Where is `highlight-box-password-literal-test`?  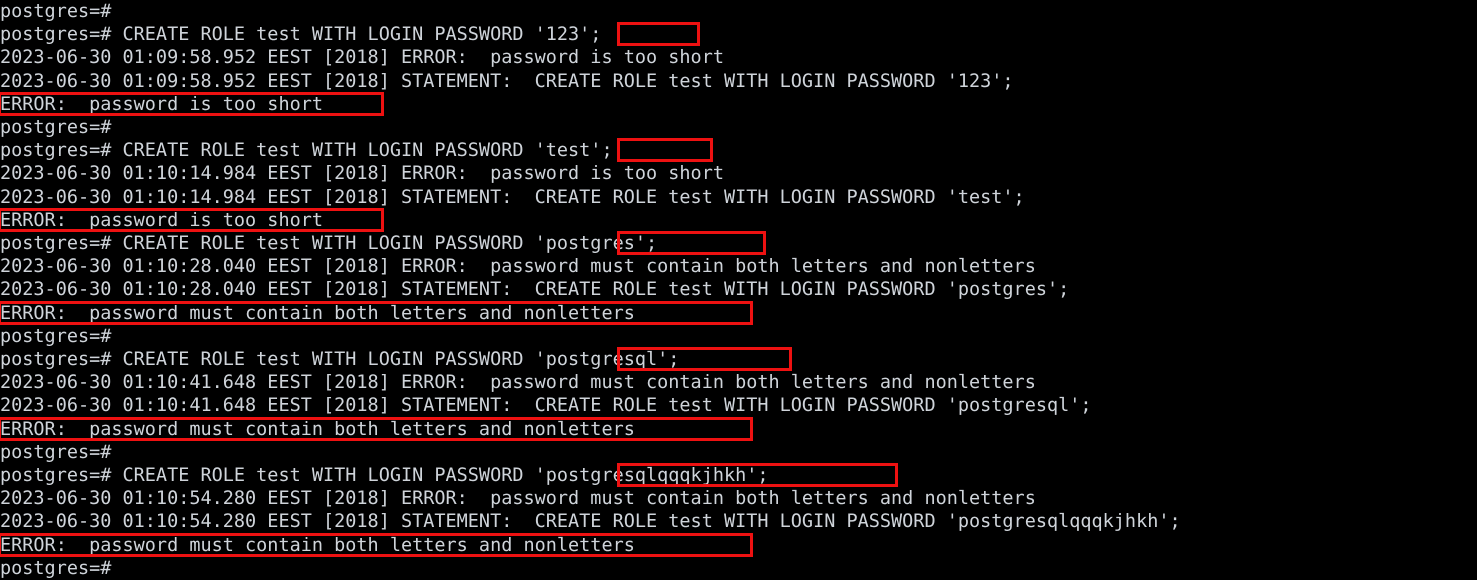 highlight-box-password-literal-test is located at coordinates (665, 150).